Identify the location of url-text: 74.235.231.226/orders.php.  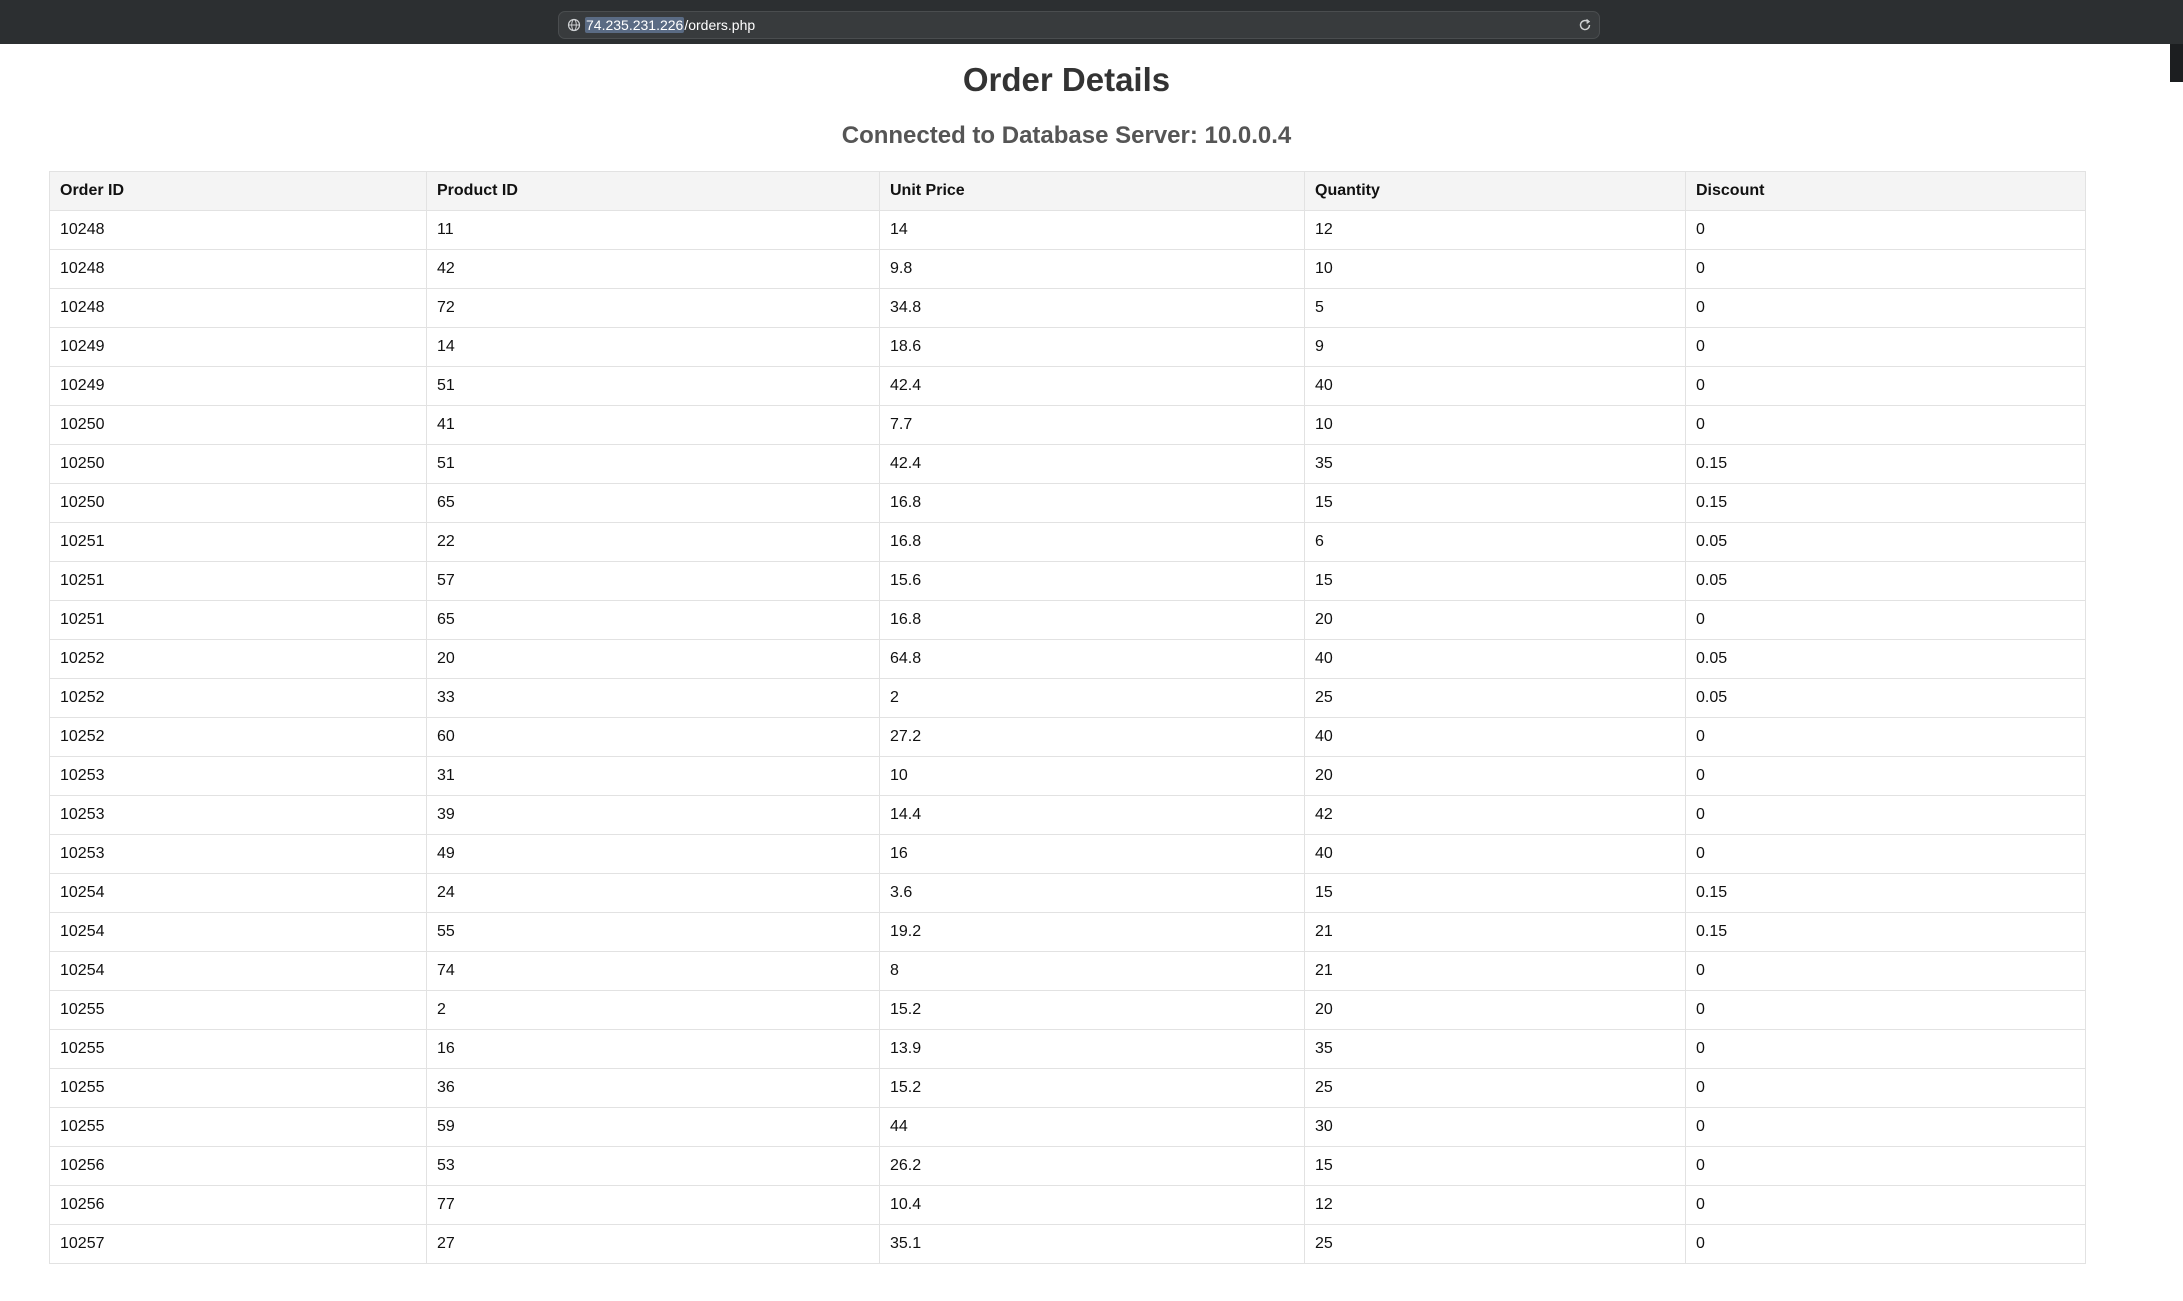
(670, 25).